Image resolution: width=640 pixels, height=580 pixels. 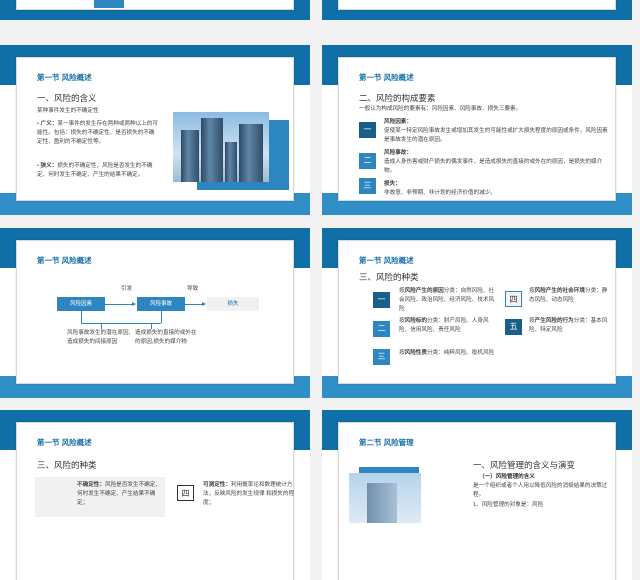 What do you see at coordinates (221, 147) in the screenshot?
I see `city-building-photo` at bounding box center [221, 147].